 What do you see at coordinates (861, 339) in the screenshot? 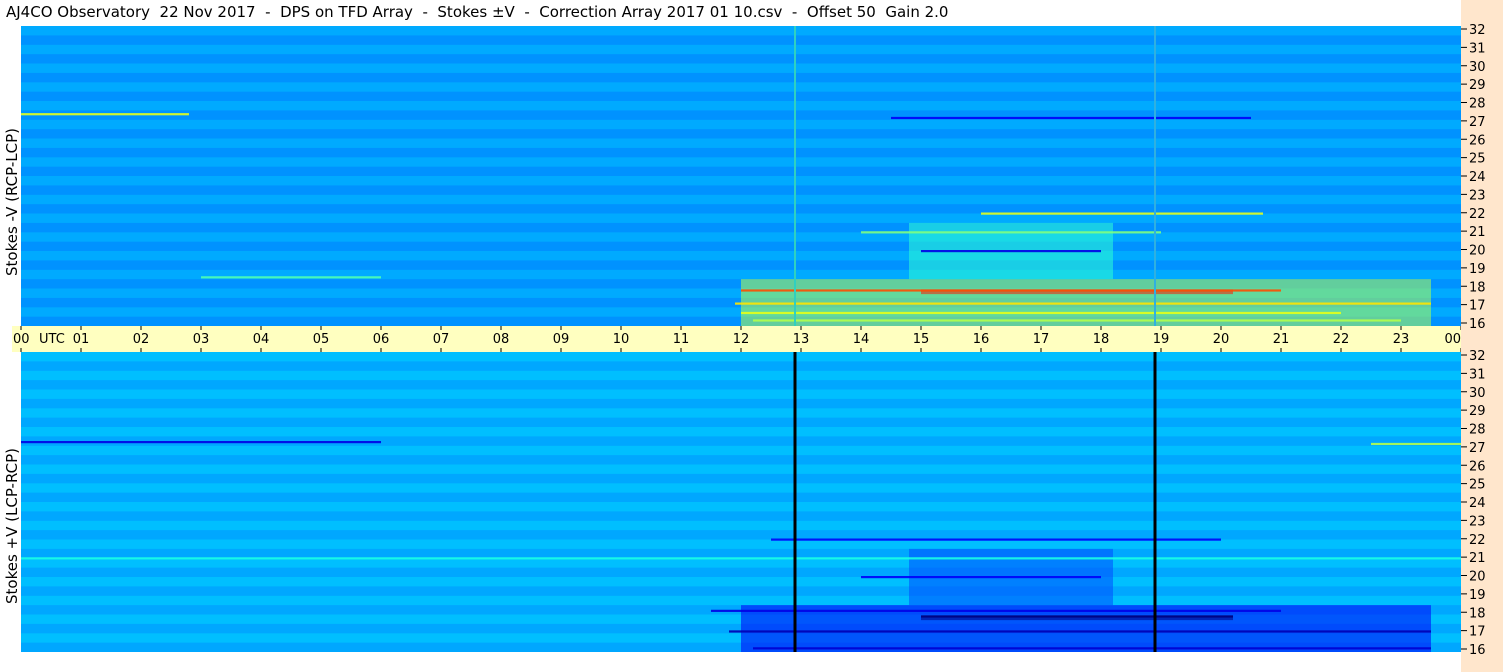
I see `time-tick-label: 14` at bounding box center [861, 339].